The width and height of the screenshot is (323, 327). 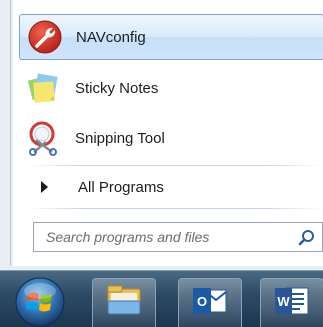 I want to click on program-label-snipping-tool: Snipping Tool, so click(x=120, y=138).